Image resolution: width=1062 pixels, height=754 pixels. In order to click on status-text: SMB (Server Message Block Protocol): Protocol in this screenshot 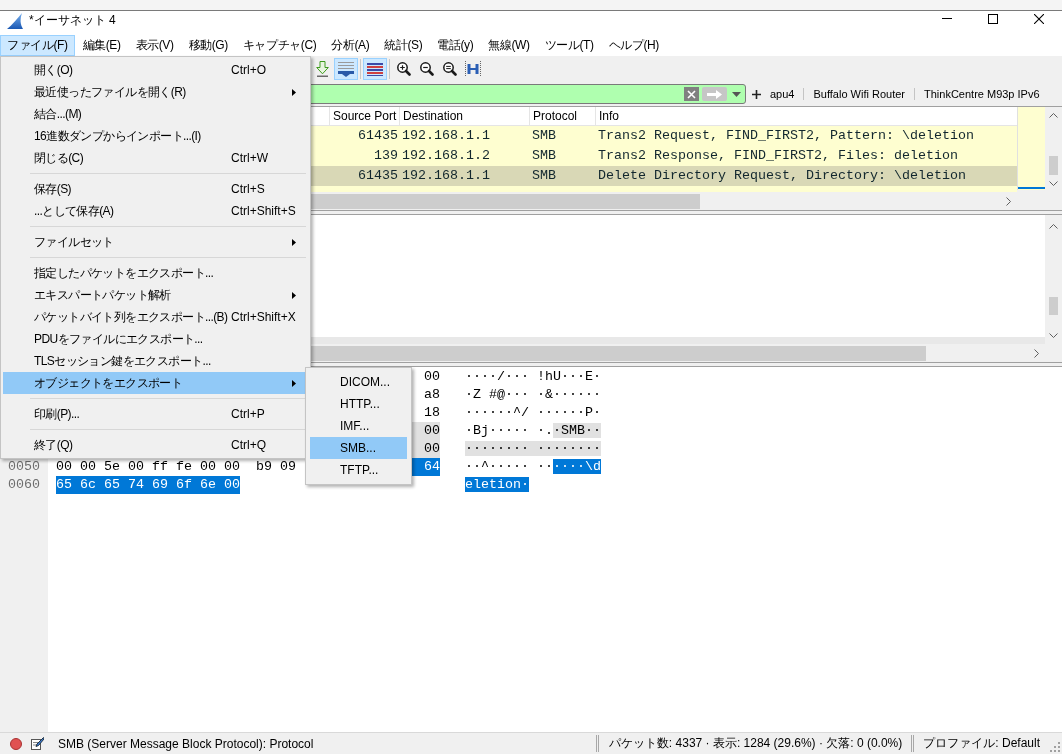, I will do `click(186, 743)`.